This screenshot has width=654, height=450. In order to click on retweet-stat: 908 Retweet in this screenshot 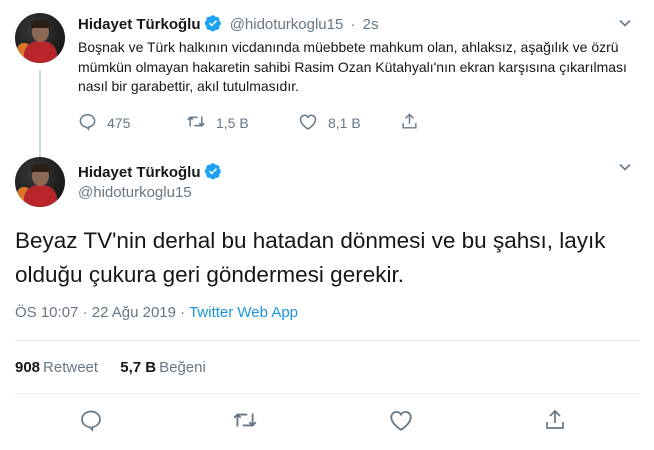, I will do `click(56, 367)`.